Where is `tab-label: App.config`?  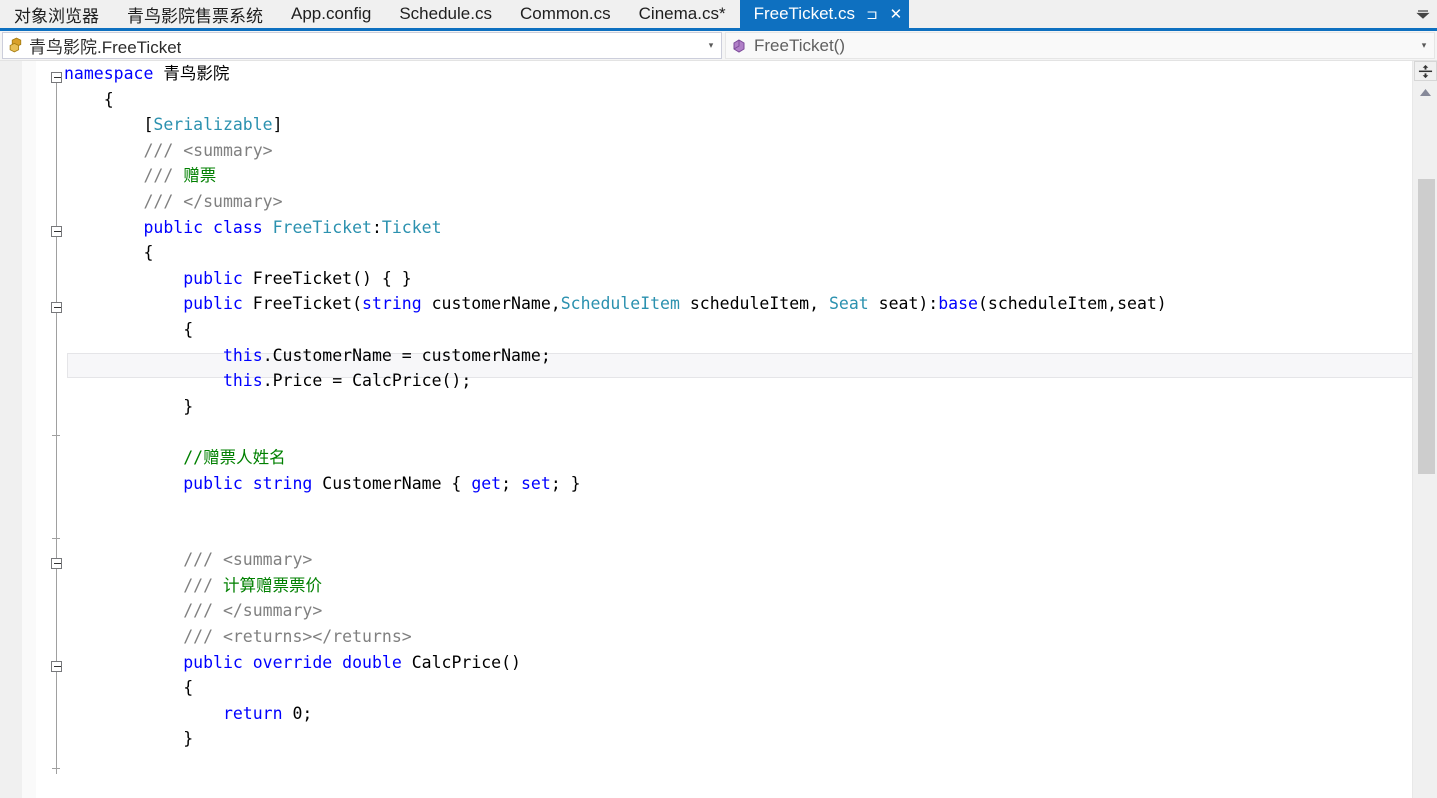 tab-label: App.config is located at coordinates (331, 13).